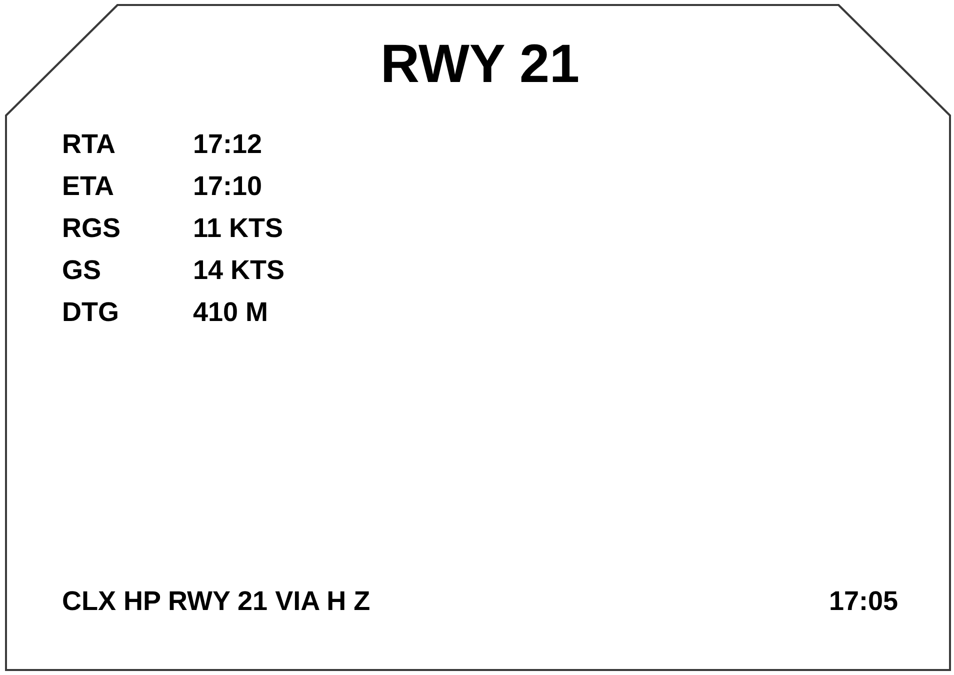  Describe the element at coordinates (227, 144) in the screenshot. I see `field-value: 17:12` at that location.